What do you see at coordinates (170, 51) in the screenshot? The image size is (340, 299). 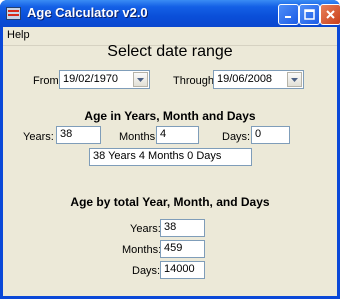 I see `page-title: Select date range` at bounding box center [170, 51].